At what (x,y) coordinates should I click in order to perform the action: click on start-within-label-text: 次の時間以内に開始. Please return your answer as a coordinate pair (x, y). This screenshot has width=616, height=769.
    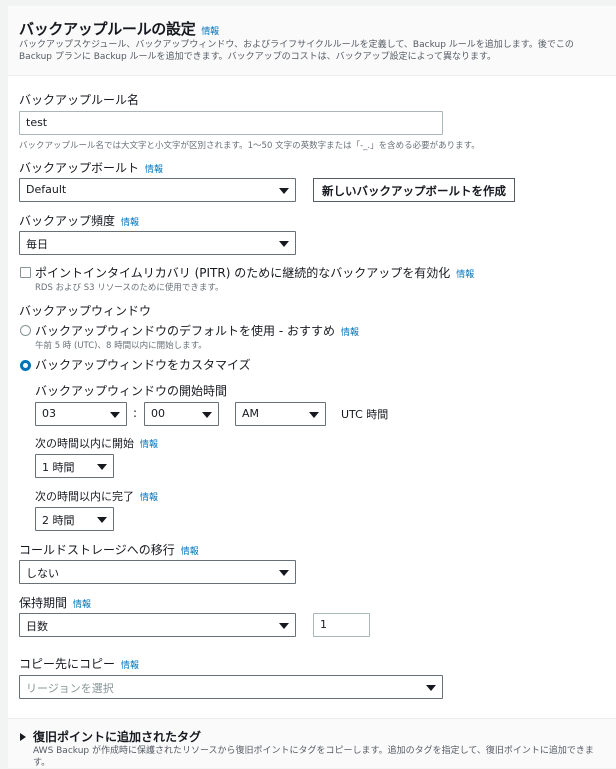
    Looking at the image, I should click on (84, 443).